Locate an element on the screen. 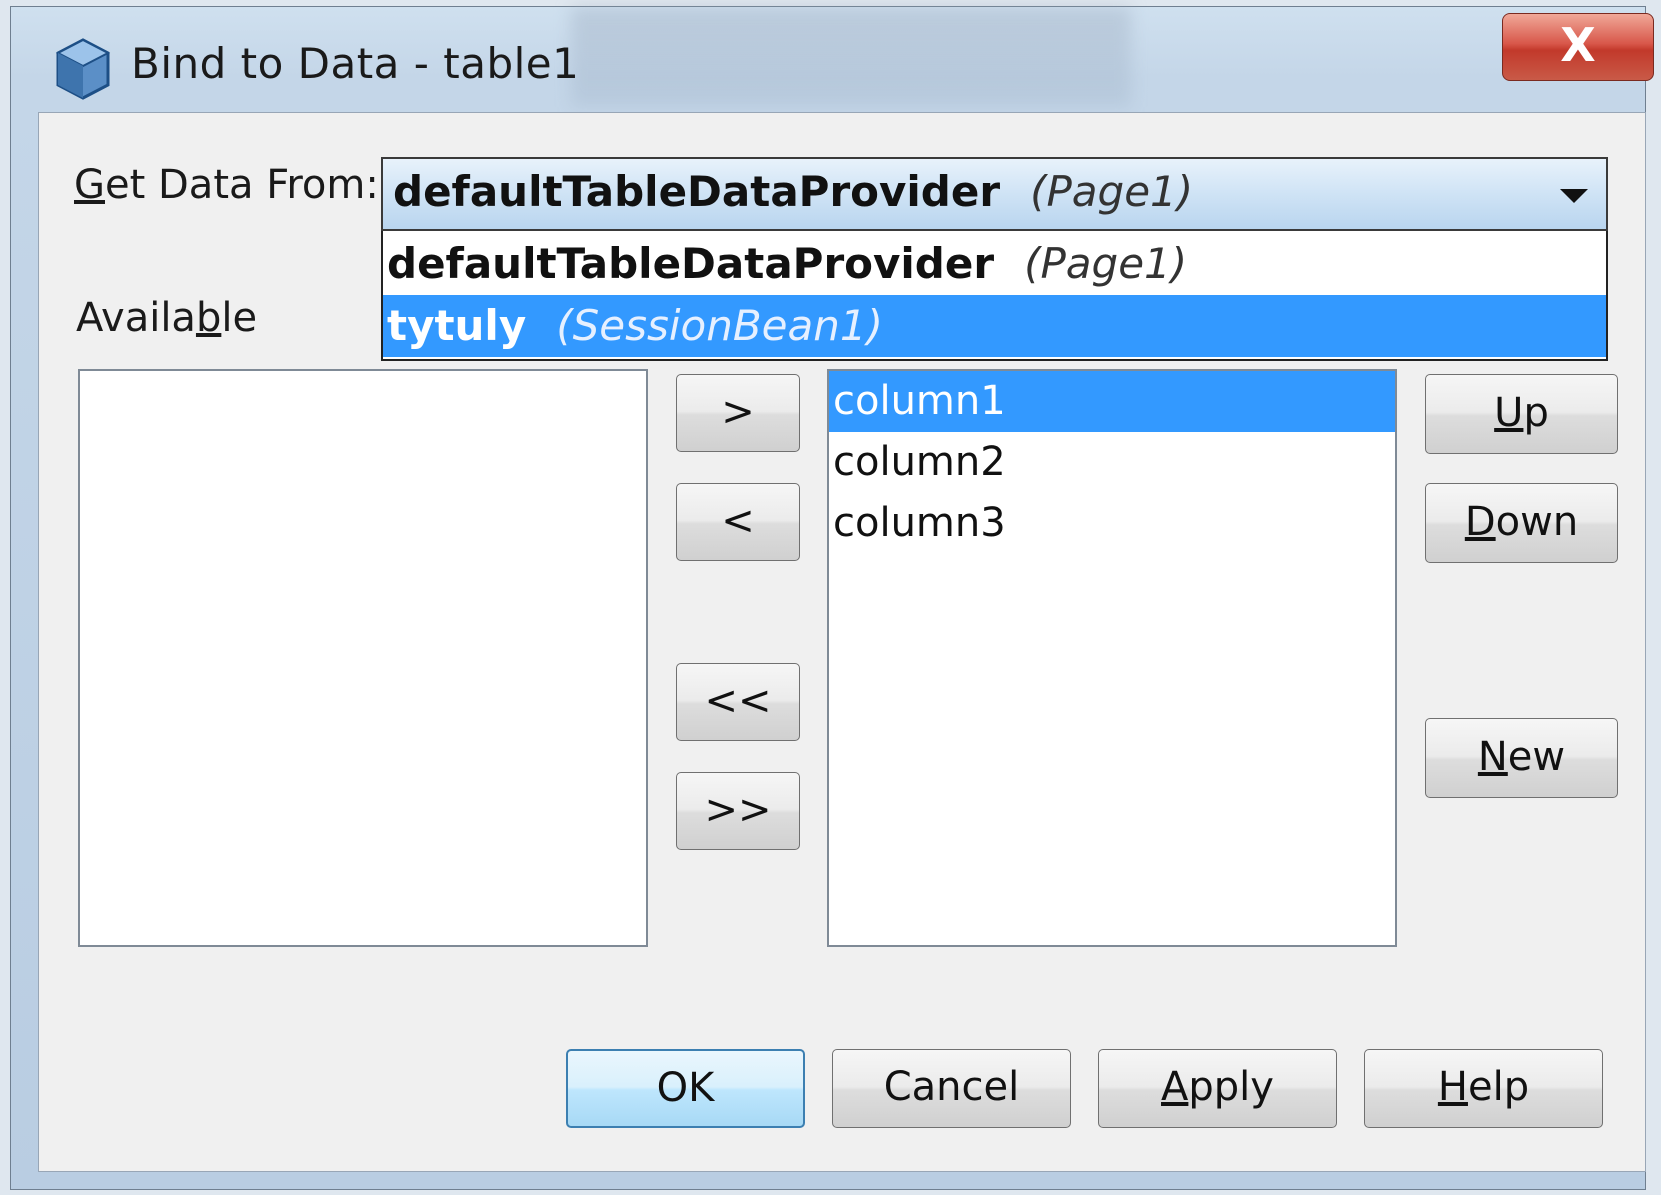  cancel-button: Cancel is located at coordinates (951, 1088).